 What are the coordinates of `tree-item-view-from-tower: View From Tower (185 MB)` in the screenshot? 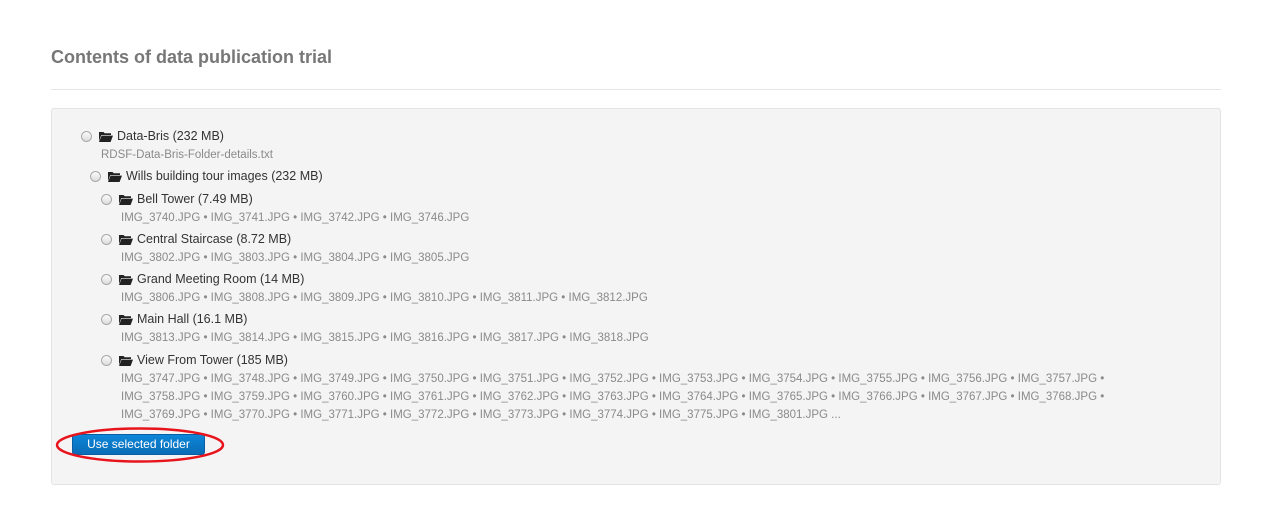 It's located at (194, 360).